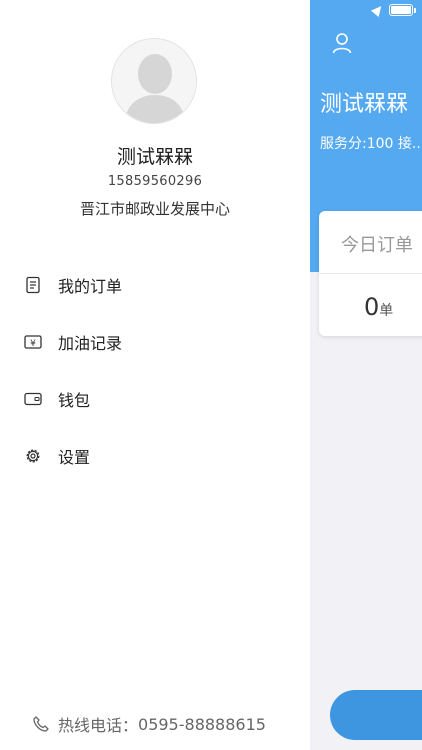 This screenshot has width=422, height=750. I want to click on settings-gear-icon, so click(33, 456).